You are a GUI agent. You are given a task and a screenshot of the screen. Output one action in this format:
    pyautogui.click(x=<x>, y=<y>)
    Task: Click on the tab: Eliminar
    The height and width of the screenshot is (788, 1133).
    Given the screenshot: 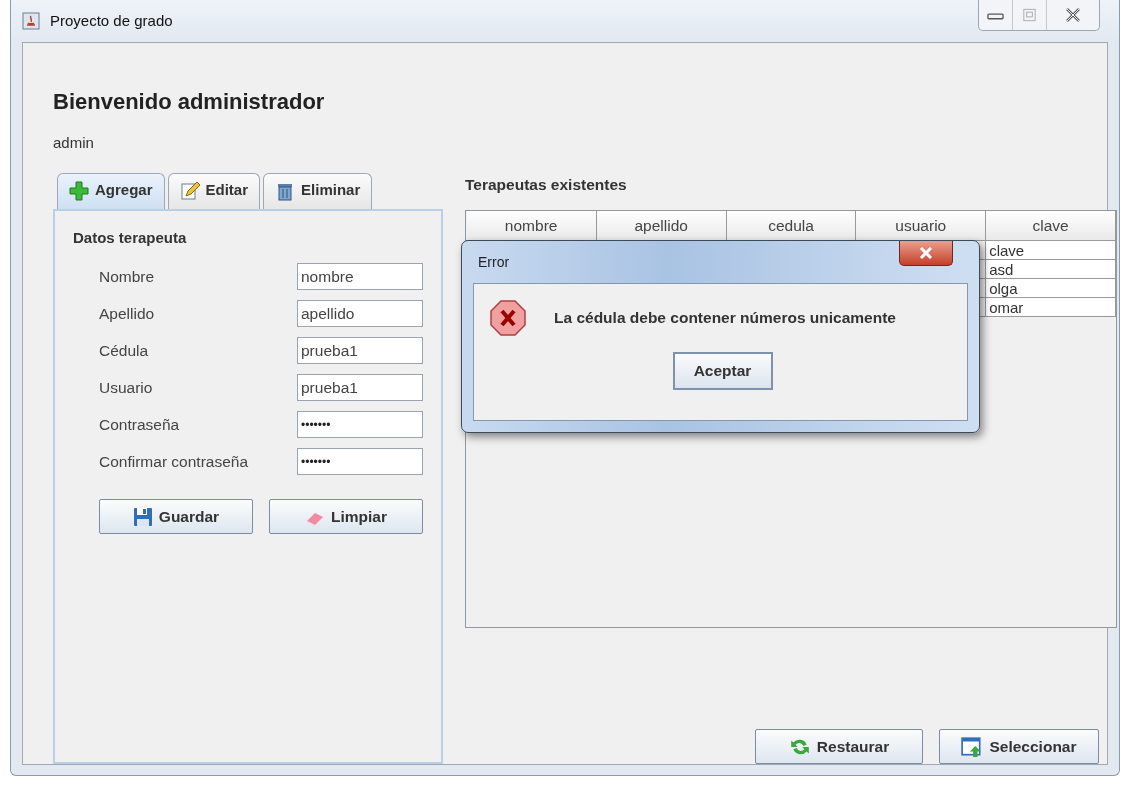 What is the action you would take?
    pyautogui.click(x=318, y=190)
    